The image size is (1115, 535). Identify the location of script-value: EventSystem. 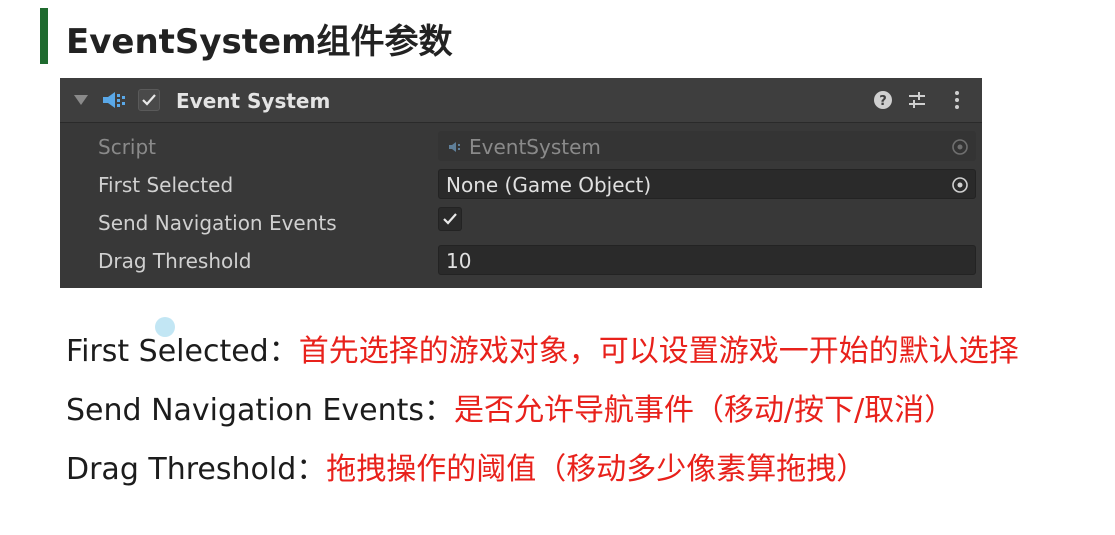
(535, 147).